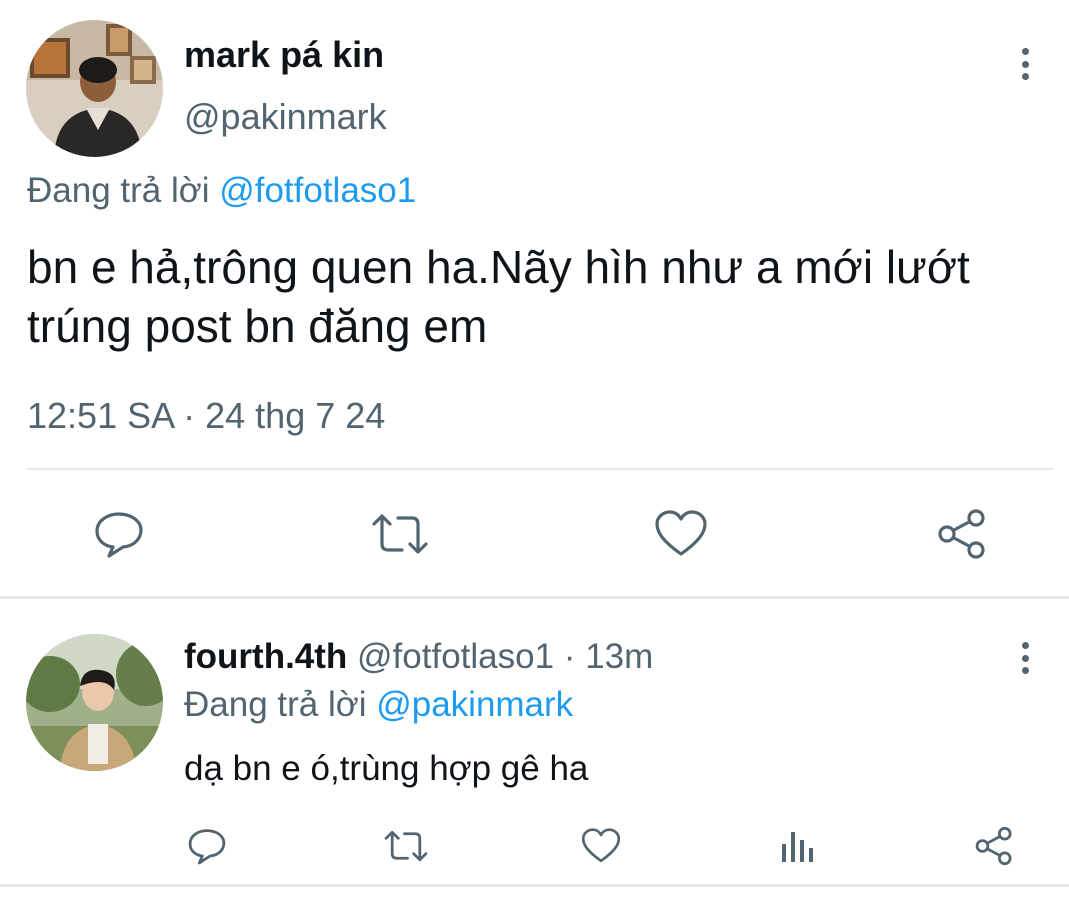 The height and width of the screenshot is (901, 1069). I want to click on reply-handle: @fotfotlaso1, so click(455, 656).